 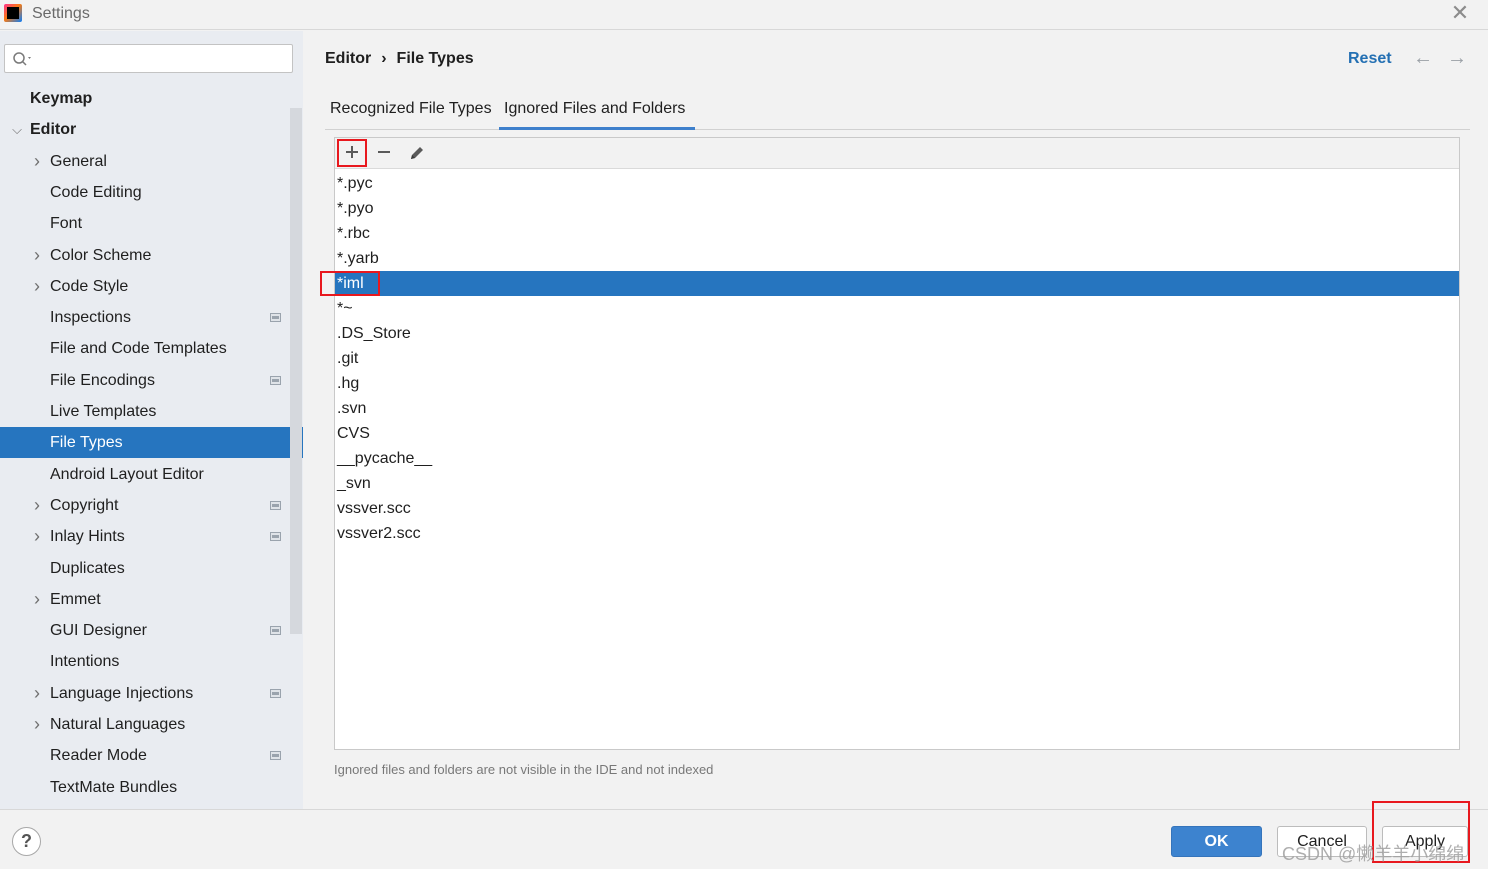 What do you see at coordinates (87, 568) in the screenshot?
I see `sidebar-item-label: Duplicates` at bounding box center [87, 568].